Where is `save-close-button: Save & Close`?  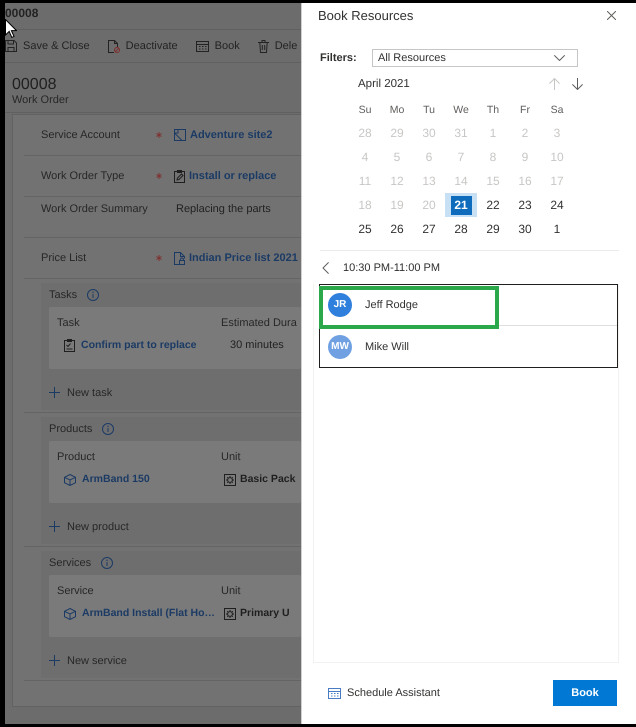
save-close-button: Save & Close is located at coordinates (47, 46).